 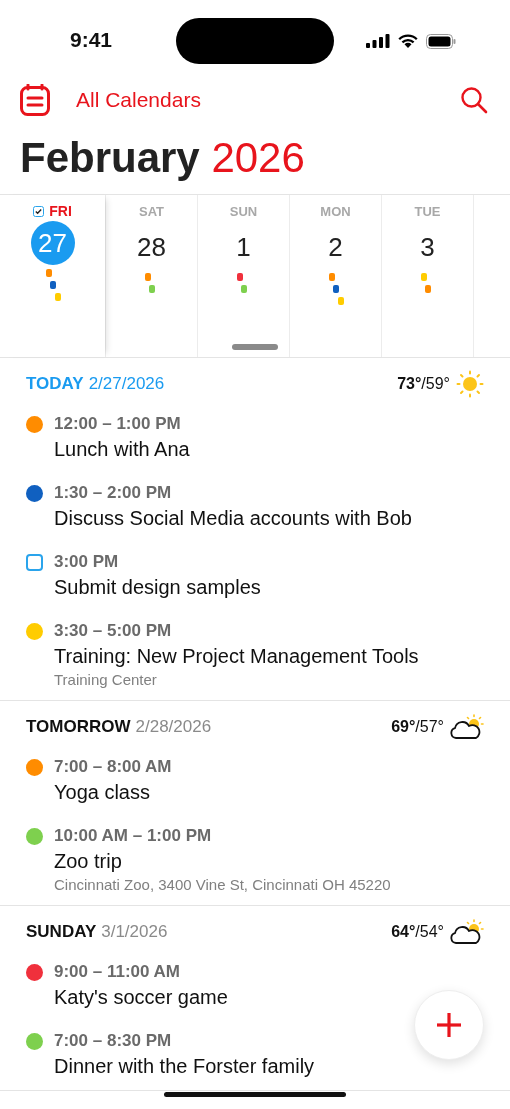 I want to click on drag-handle, so click(x=255, y=347).